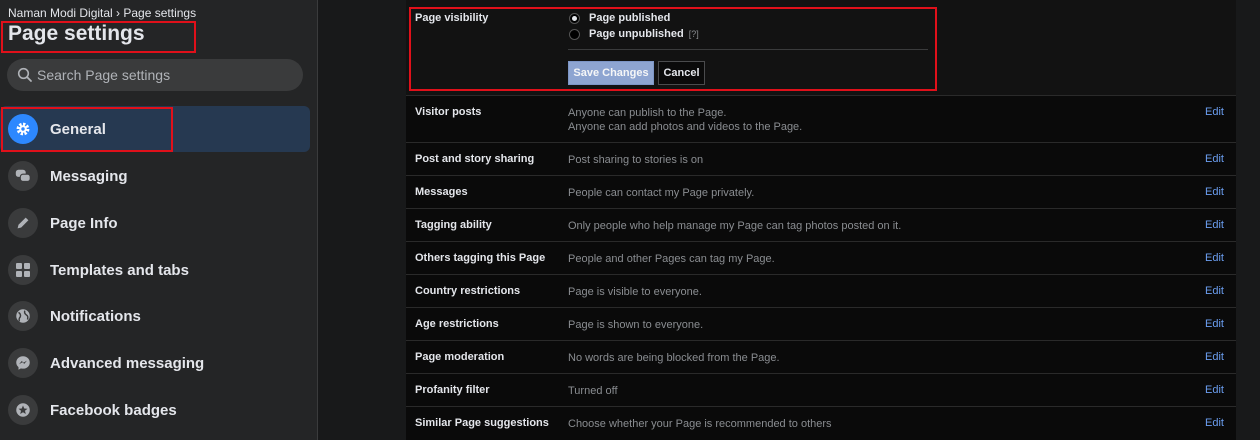  I want to click on setting-description: People can contact my Page privately., so click(661, 193).